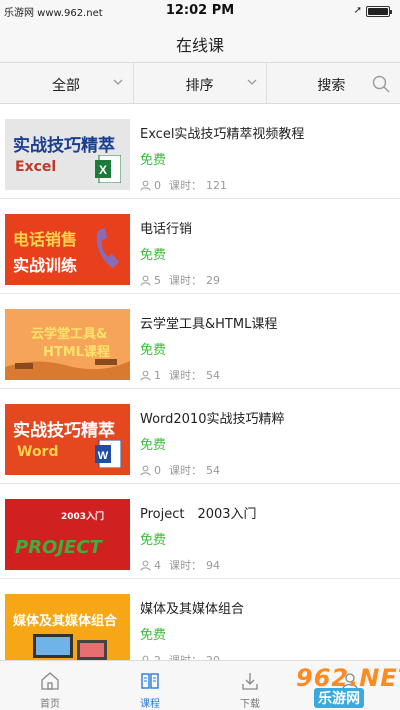 Image resolution: width=400 pixels, height=710 pixels. What do you see at coordinates (67, 534) in the screenshot?
I see `course-thumbnail: 2003入门 PROJECT` at bounding box center [67, 534].